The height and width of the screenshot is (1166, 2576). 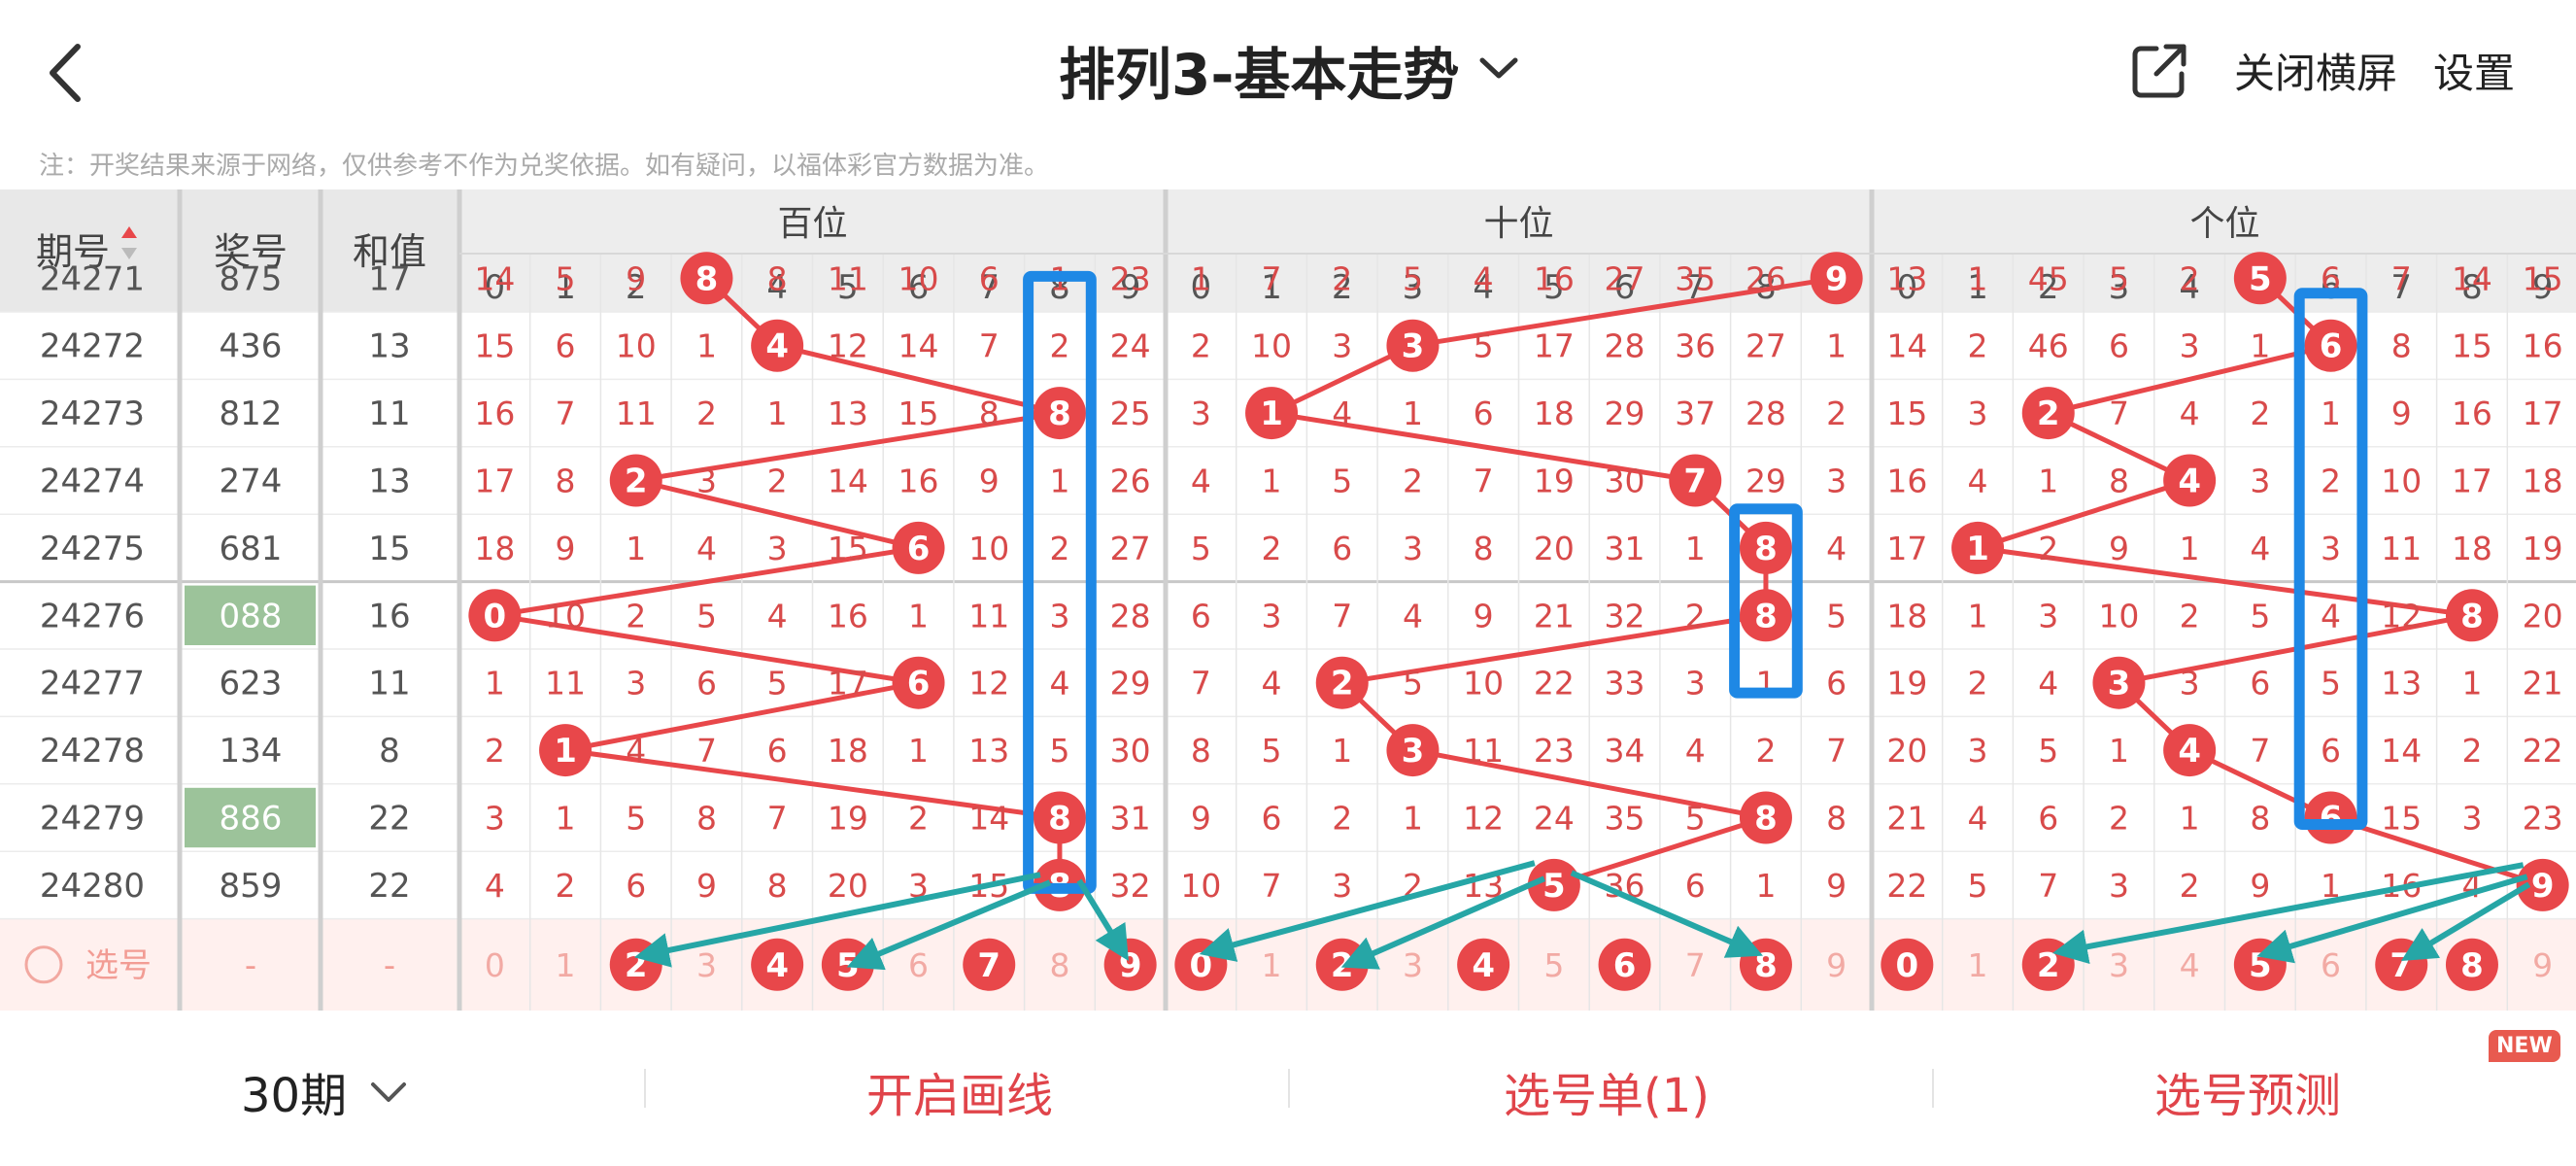 What do you see at coordinates (251, 549) in the screenshot?
I see `number-cell: 681` at bounding box center [251, 549].